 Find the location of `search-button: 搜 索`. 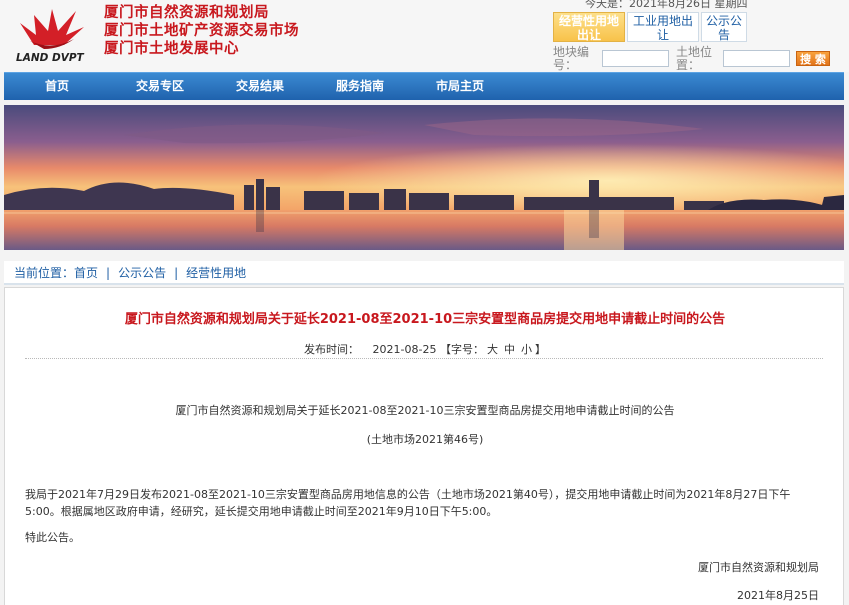

search-button: 搜 索 is located at coordinates (813, 58).